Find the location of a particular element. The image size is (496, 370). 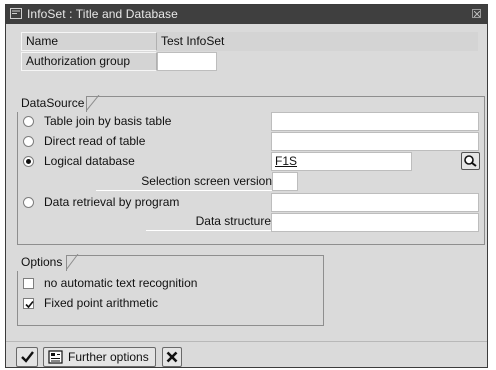

radio-logical-database is located at coordinates (28, 161).